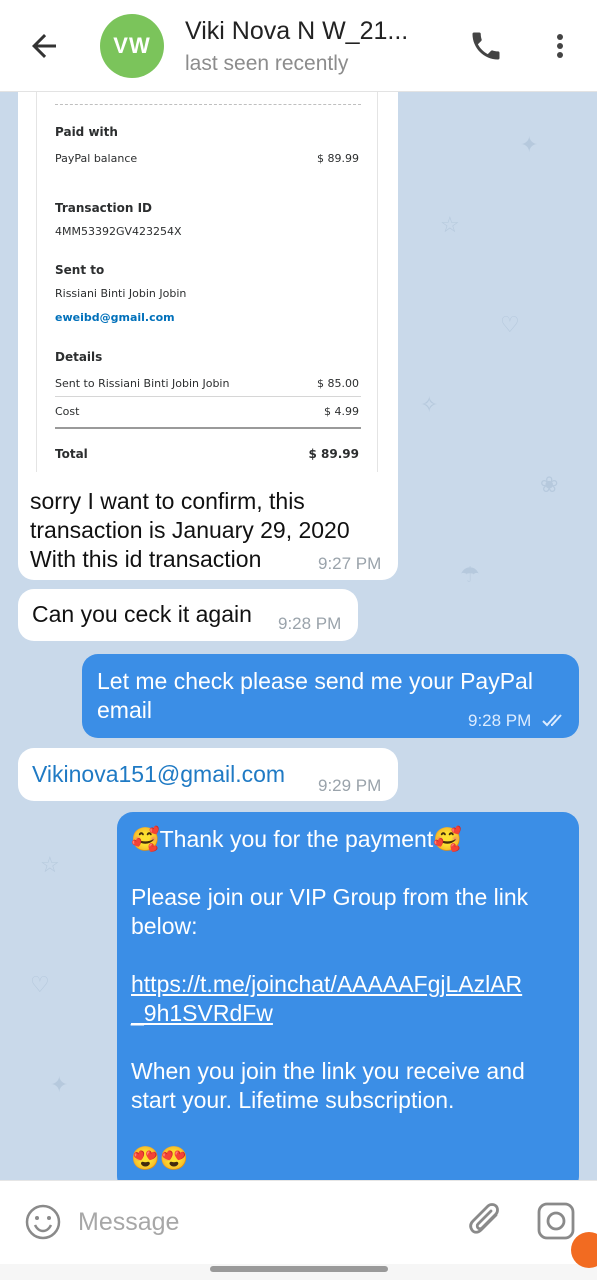  Describe the element at coordinates (267, 63) in the screenshot. I see `last-seen-status: last seen recently` at that location.